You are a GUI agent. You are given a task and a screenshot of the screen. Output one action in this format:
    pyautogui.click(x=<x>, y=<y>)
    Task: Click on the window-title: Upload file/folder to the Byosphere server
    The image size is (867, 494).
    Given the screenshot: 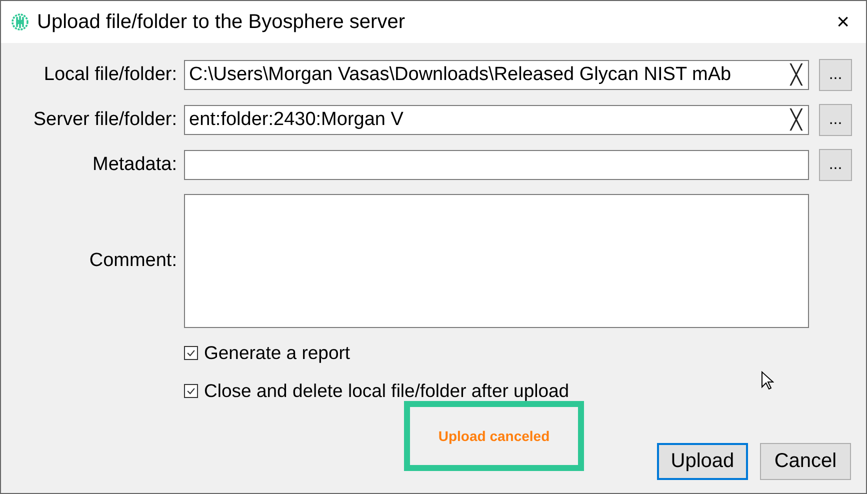 What is the action you would take?
    pyautogui.click(x=221, y=22)
    